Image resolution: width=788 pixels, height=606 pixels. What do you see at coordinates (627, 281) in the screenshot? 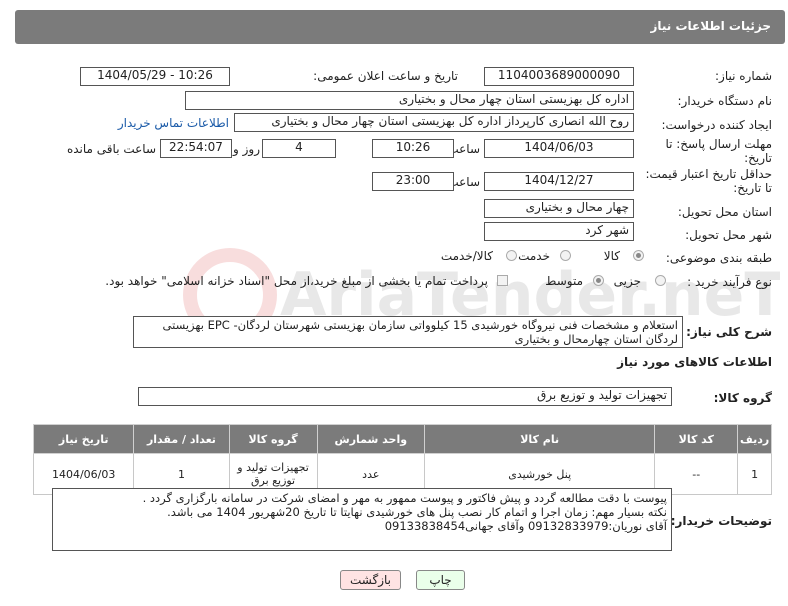
I see `process-minor-label: جزیی` at bounding box center [627, 281].